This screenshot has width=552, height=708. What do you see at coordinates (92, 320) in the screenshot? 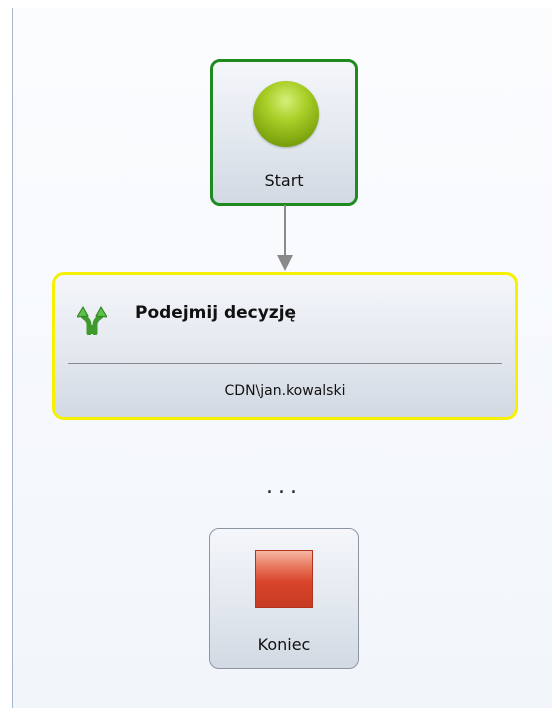
I see `decision-split-arrows-icon` at bounding box center [92, 320].